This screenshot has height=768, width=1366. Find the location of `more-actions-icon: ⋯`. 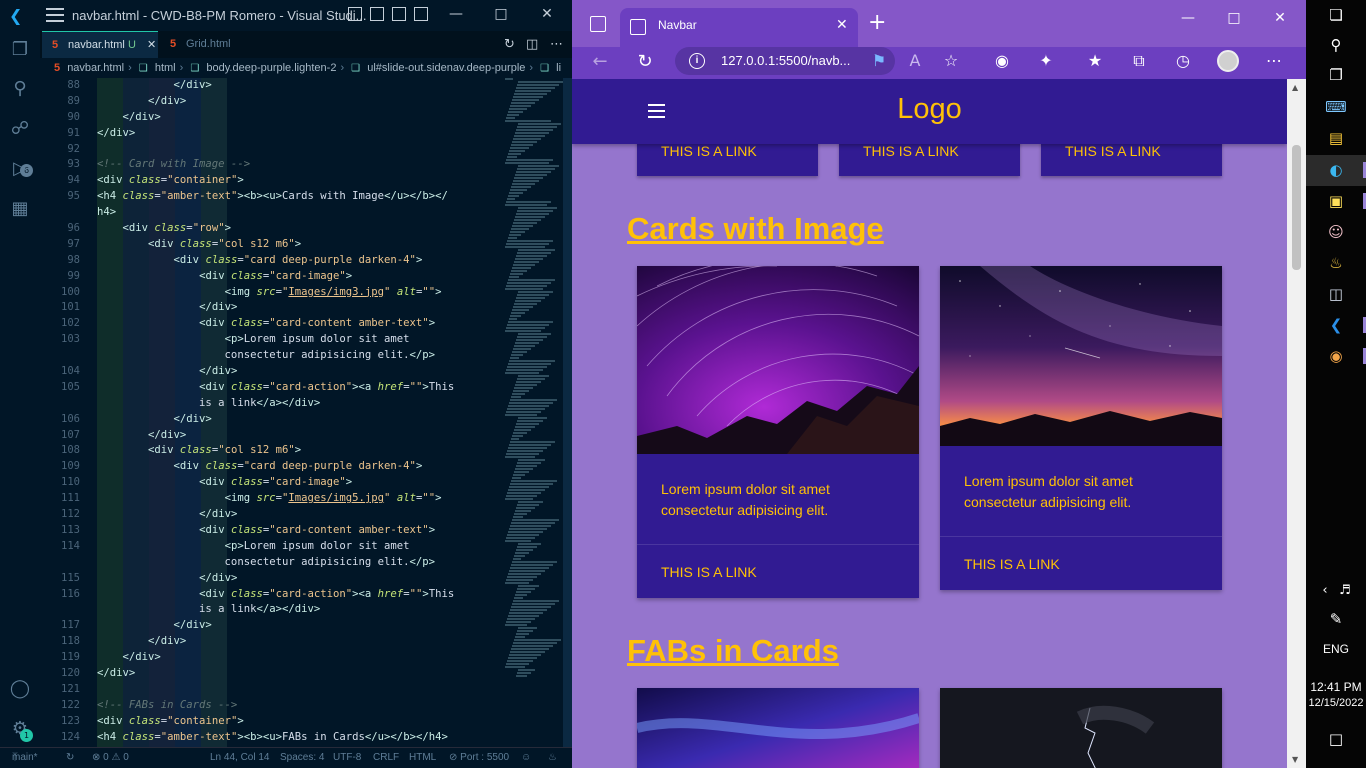

more-actions-icon: ⋯ is located at coordinates (556, 44).